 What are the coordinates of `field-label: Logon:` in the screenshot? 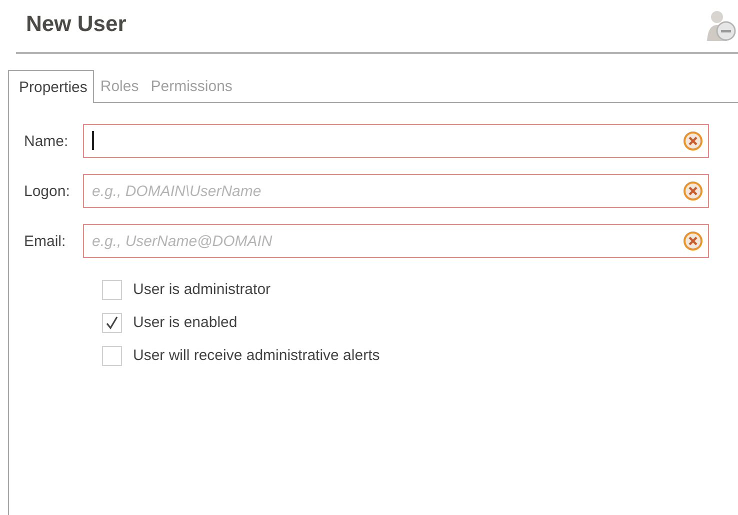 It's located at (47, 191).